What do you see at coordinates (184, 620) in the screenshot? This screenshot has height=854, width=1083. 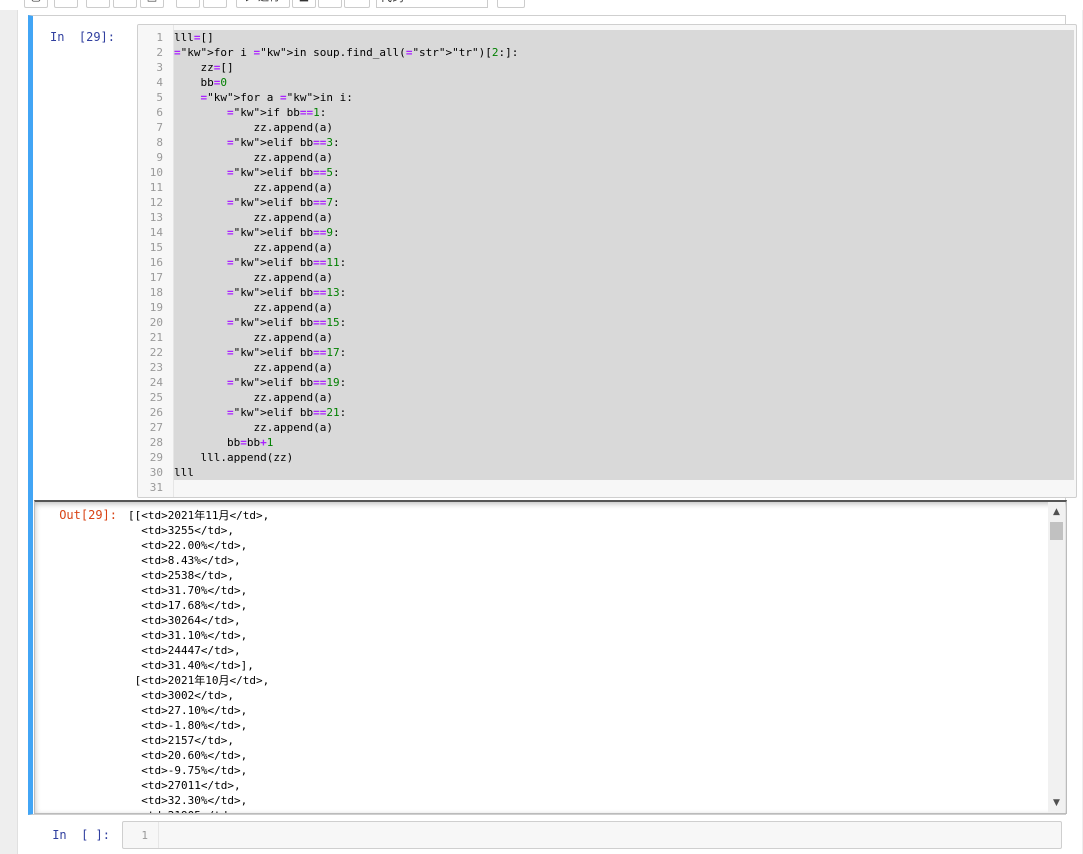 I see `output-line: <td>30264</td>,` at bounding box center [184, 620].